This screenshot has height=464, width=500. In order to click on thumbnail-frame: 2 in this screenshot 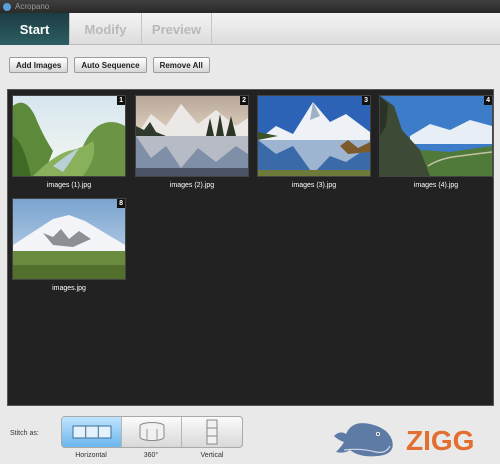, I will do `click(192, 136)`.